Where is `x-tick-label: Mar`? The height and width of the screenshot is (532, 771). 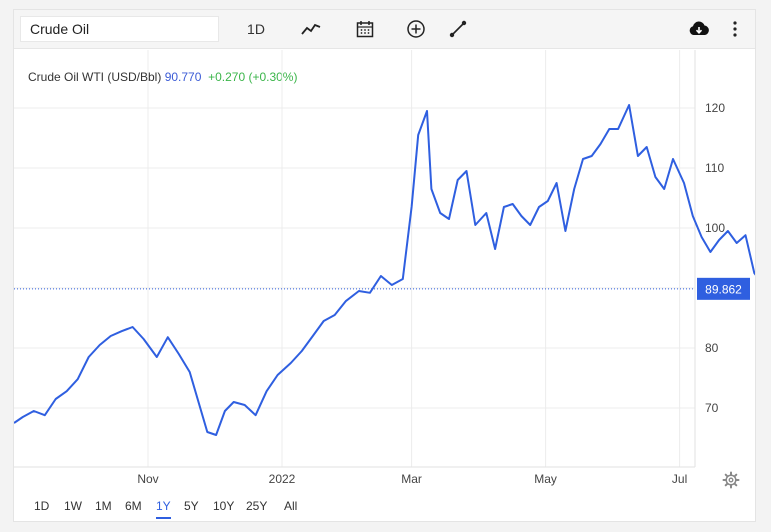 x-tick-label: Mar is located at coordinates (411, 479).